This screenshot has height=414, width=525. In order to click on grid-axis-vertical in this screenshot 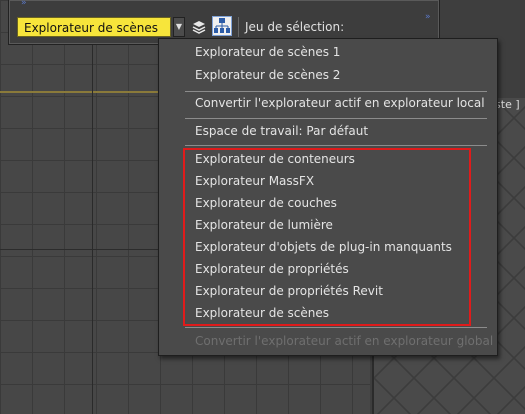, I will do `click(92, 207)`.